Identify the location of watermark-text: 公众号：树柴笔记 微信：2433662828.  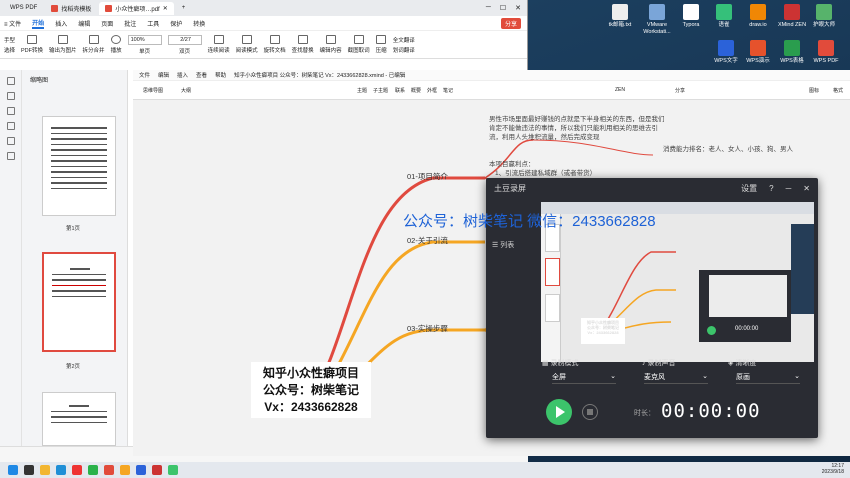
(529, 221).